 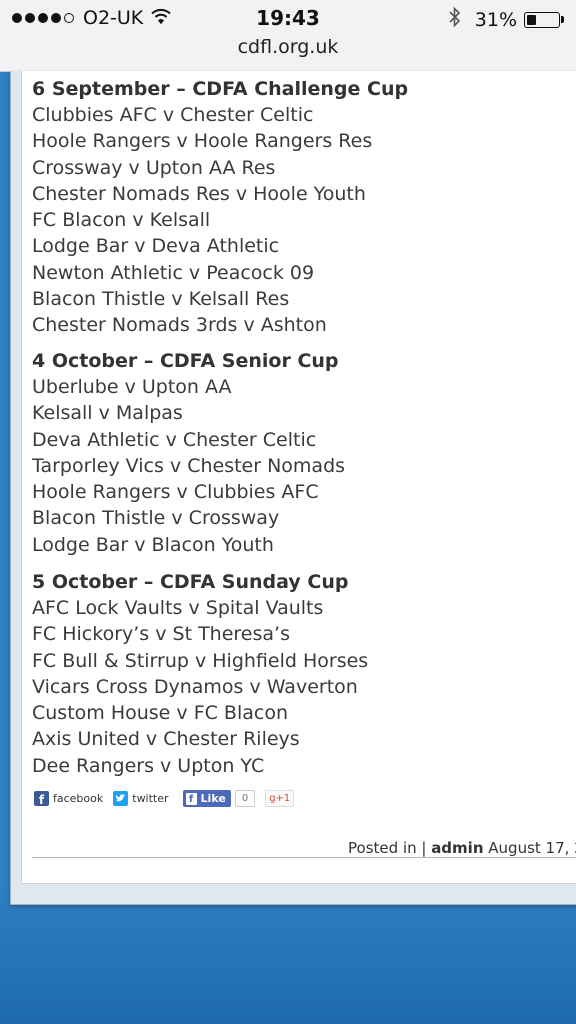 I want to click on share-bar: f facebook twitter f Like 0 g+1, so click(x=164, y=798).